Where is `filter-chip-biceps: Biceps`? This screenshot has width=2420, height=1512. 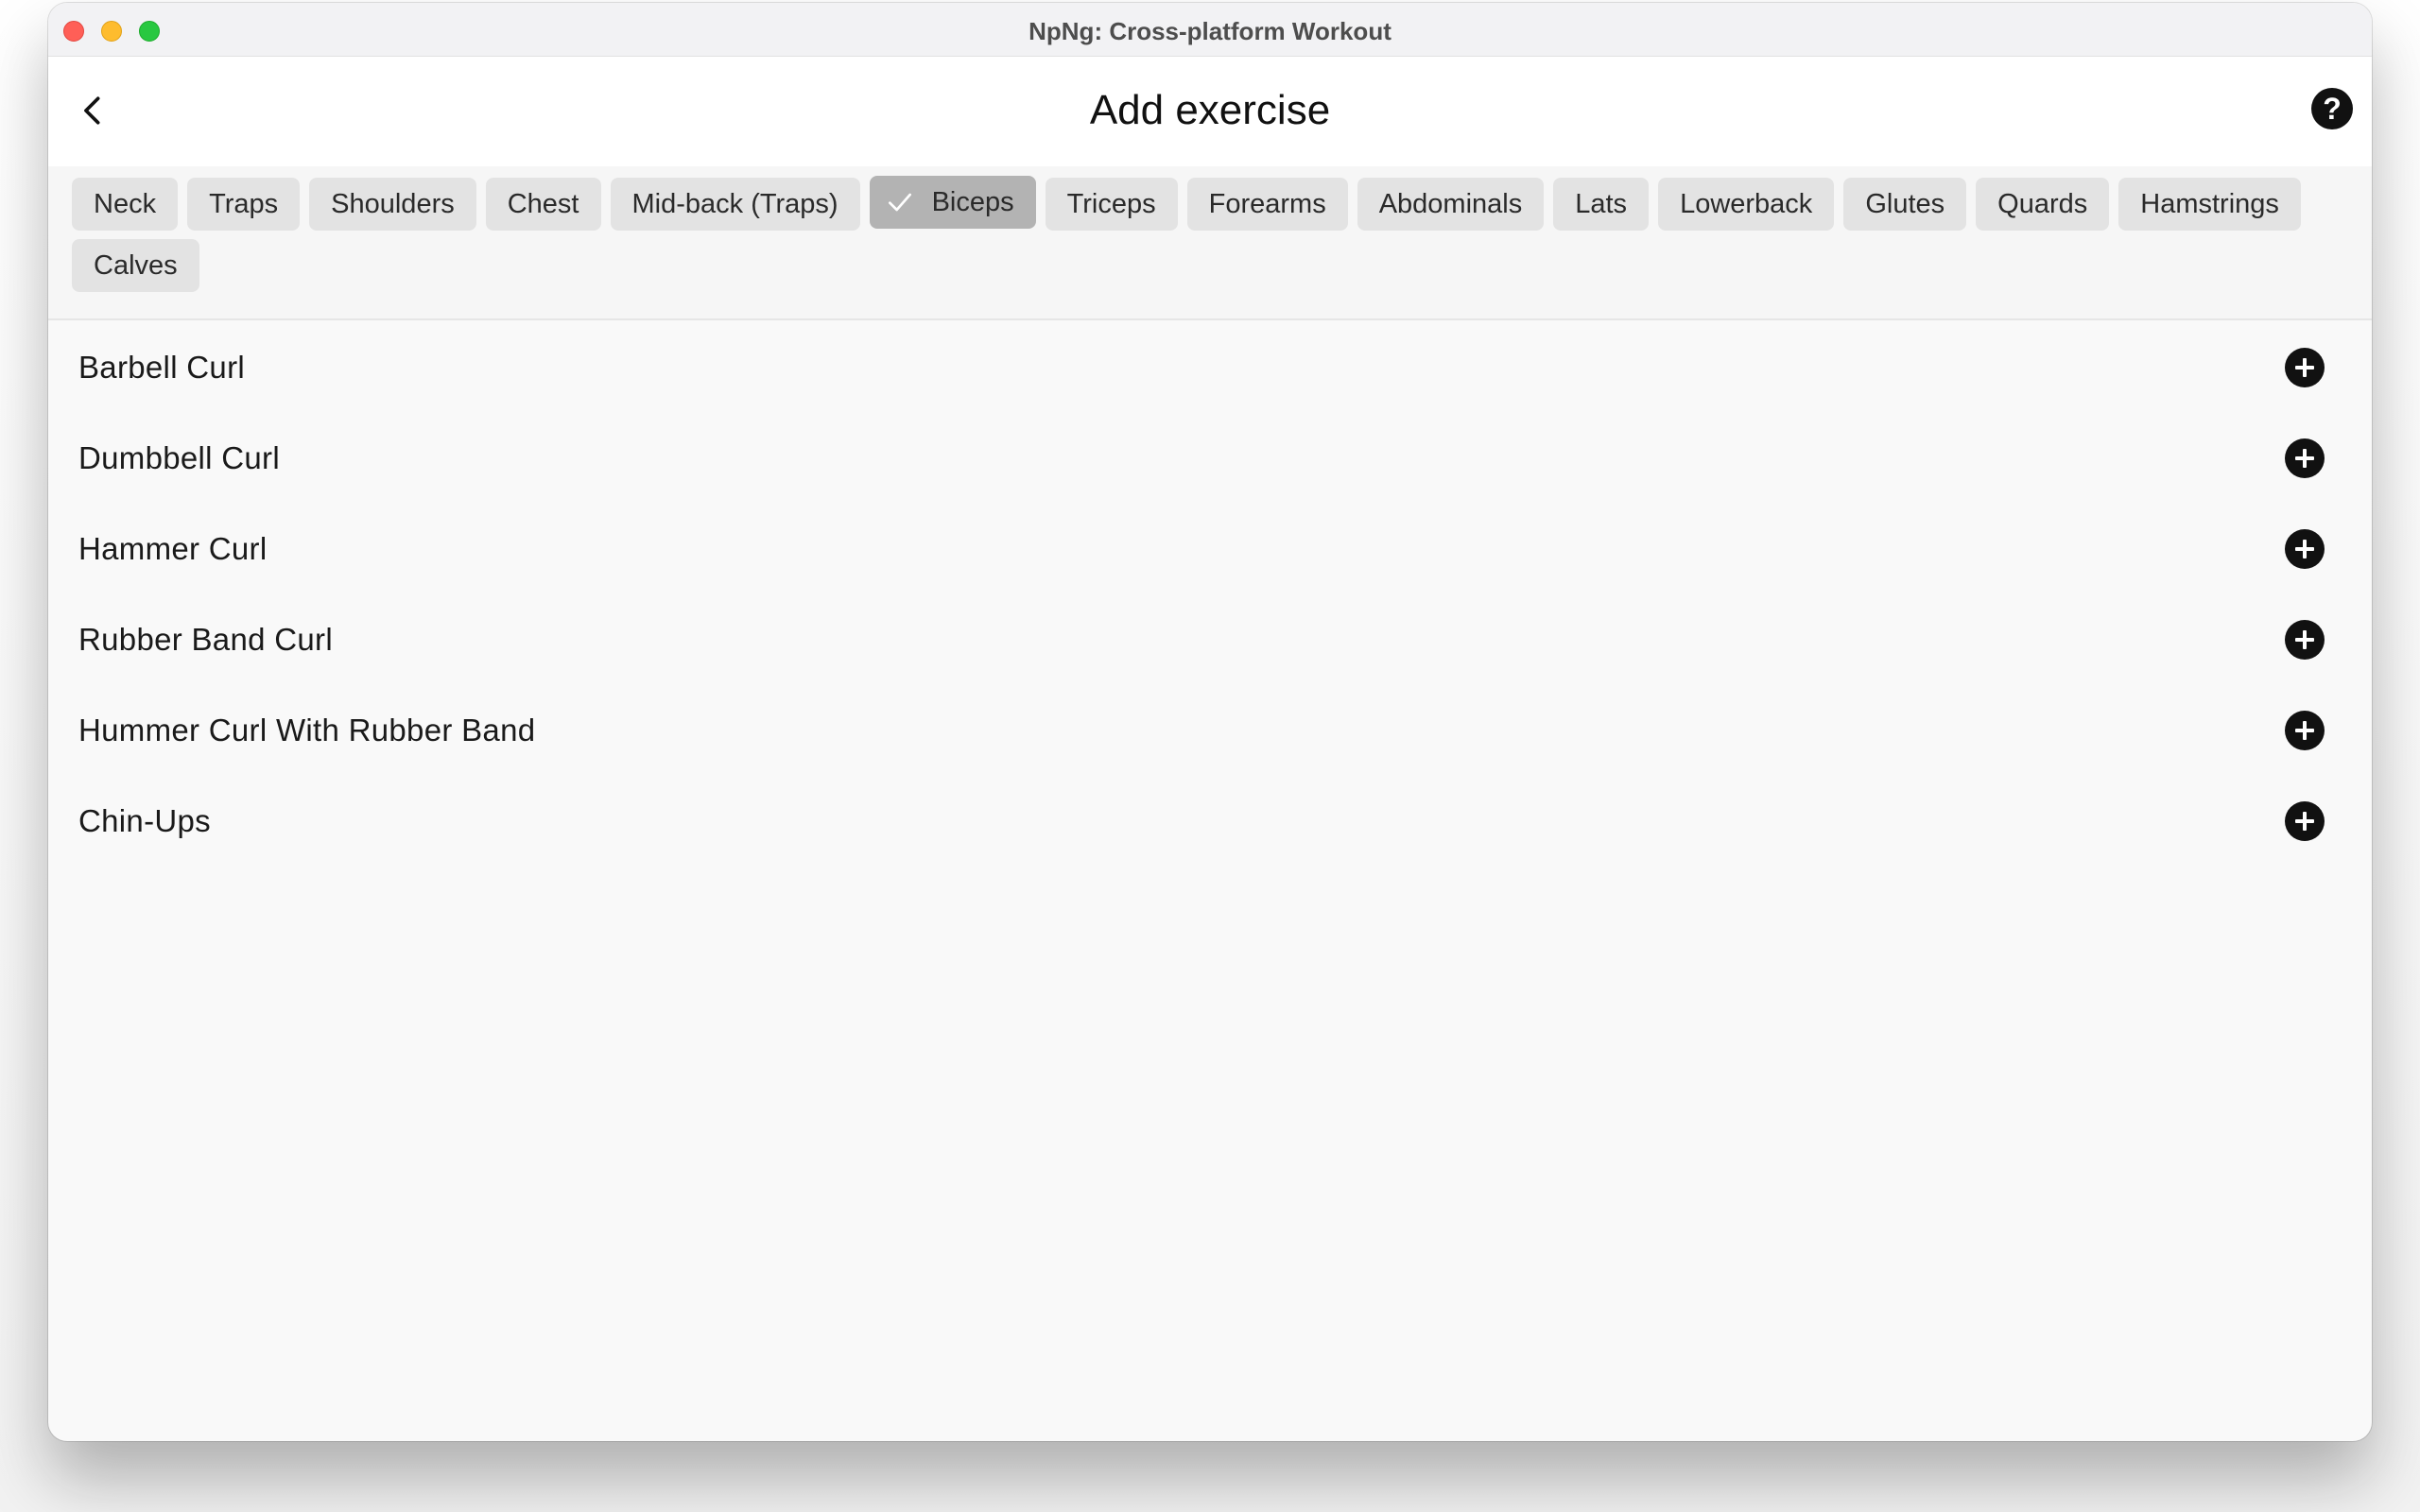
filter-chip-biceps: Biceps is located at coordinates (952, 202).